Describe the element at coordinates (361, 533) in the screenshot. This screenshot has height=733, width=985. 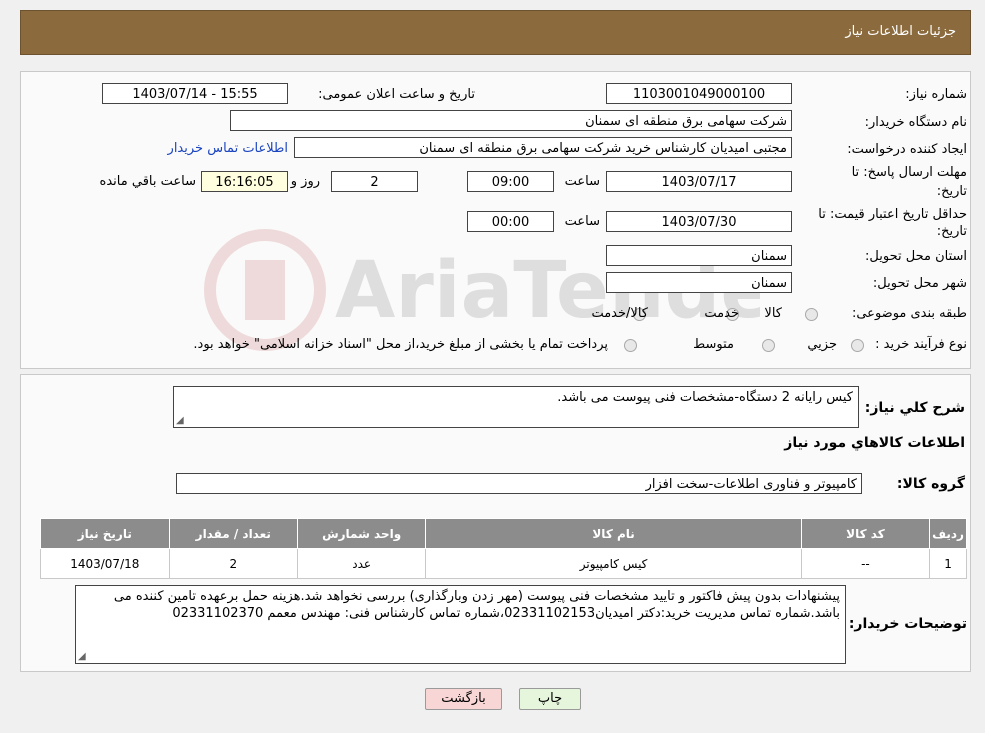
I see `col-unit-header: واحد شمارش` at that location.